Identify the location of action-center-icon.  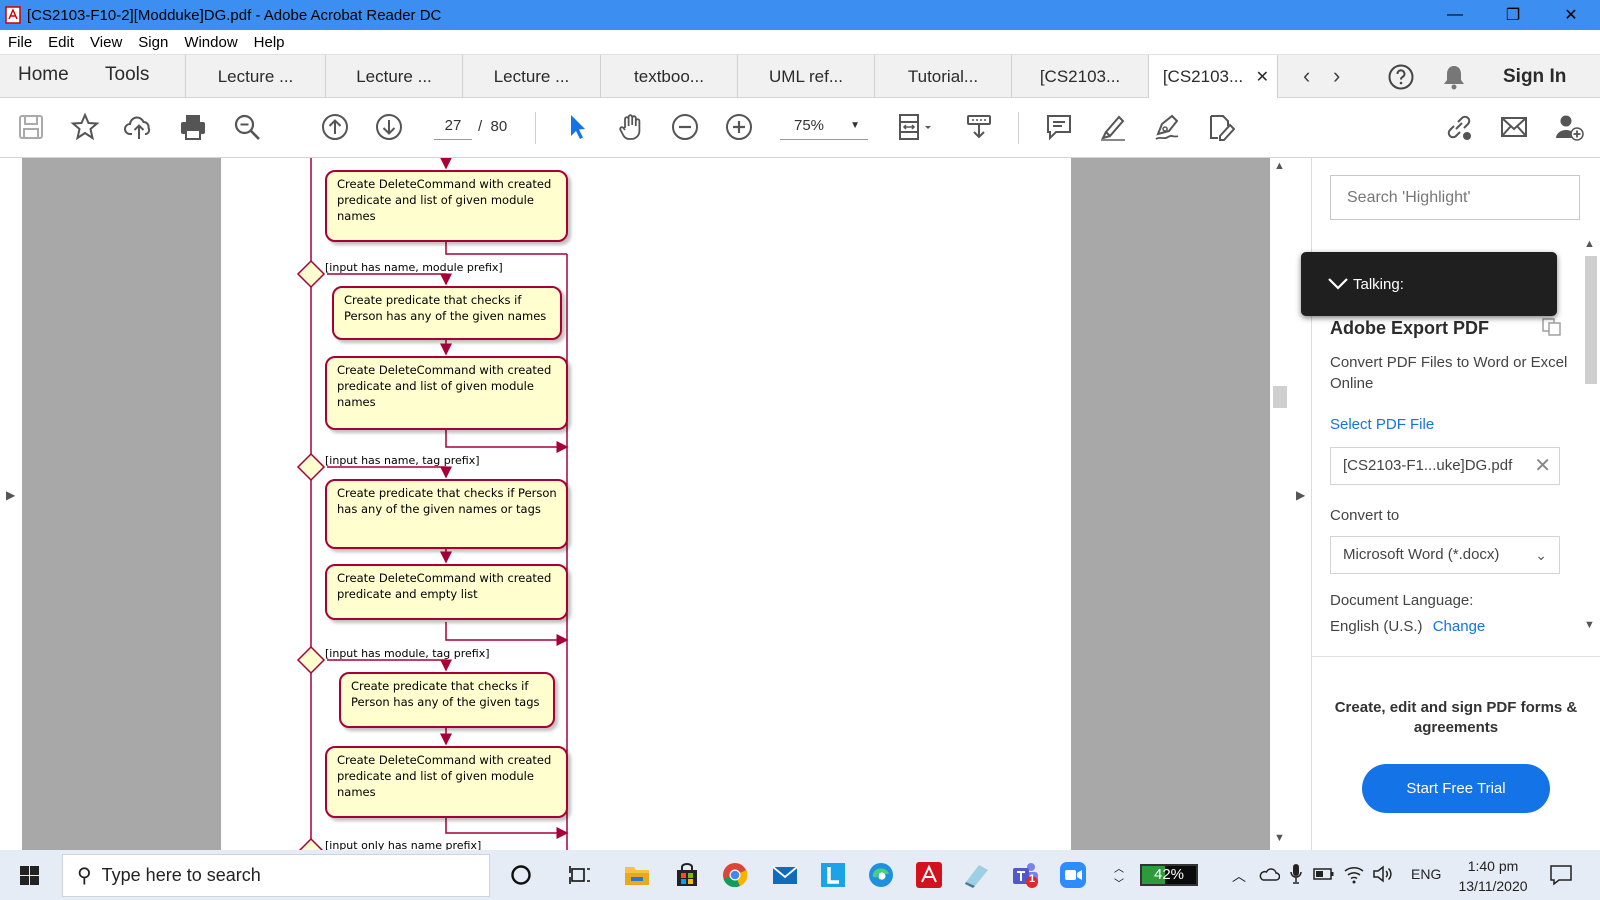
(1561, 875).